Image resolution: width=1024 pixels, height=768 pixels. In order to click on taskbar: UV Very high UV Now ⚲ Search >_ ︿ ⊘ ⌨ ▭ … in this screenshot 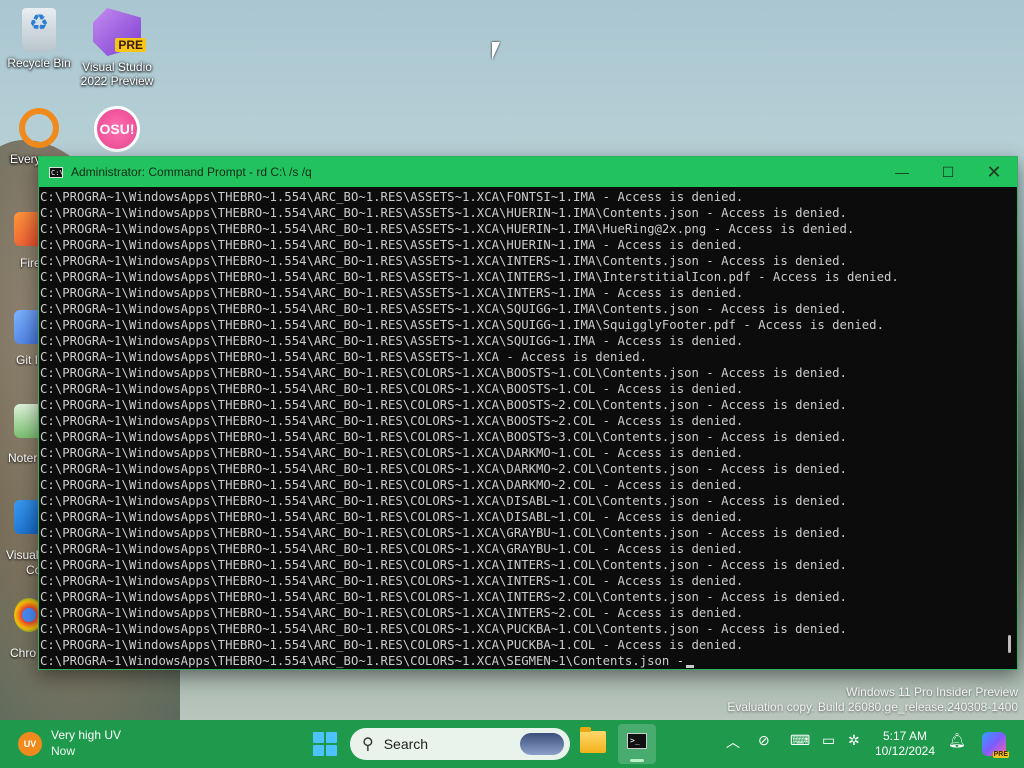, I will do `click(512, 744)`.